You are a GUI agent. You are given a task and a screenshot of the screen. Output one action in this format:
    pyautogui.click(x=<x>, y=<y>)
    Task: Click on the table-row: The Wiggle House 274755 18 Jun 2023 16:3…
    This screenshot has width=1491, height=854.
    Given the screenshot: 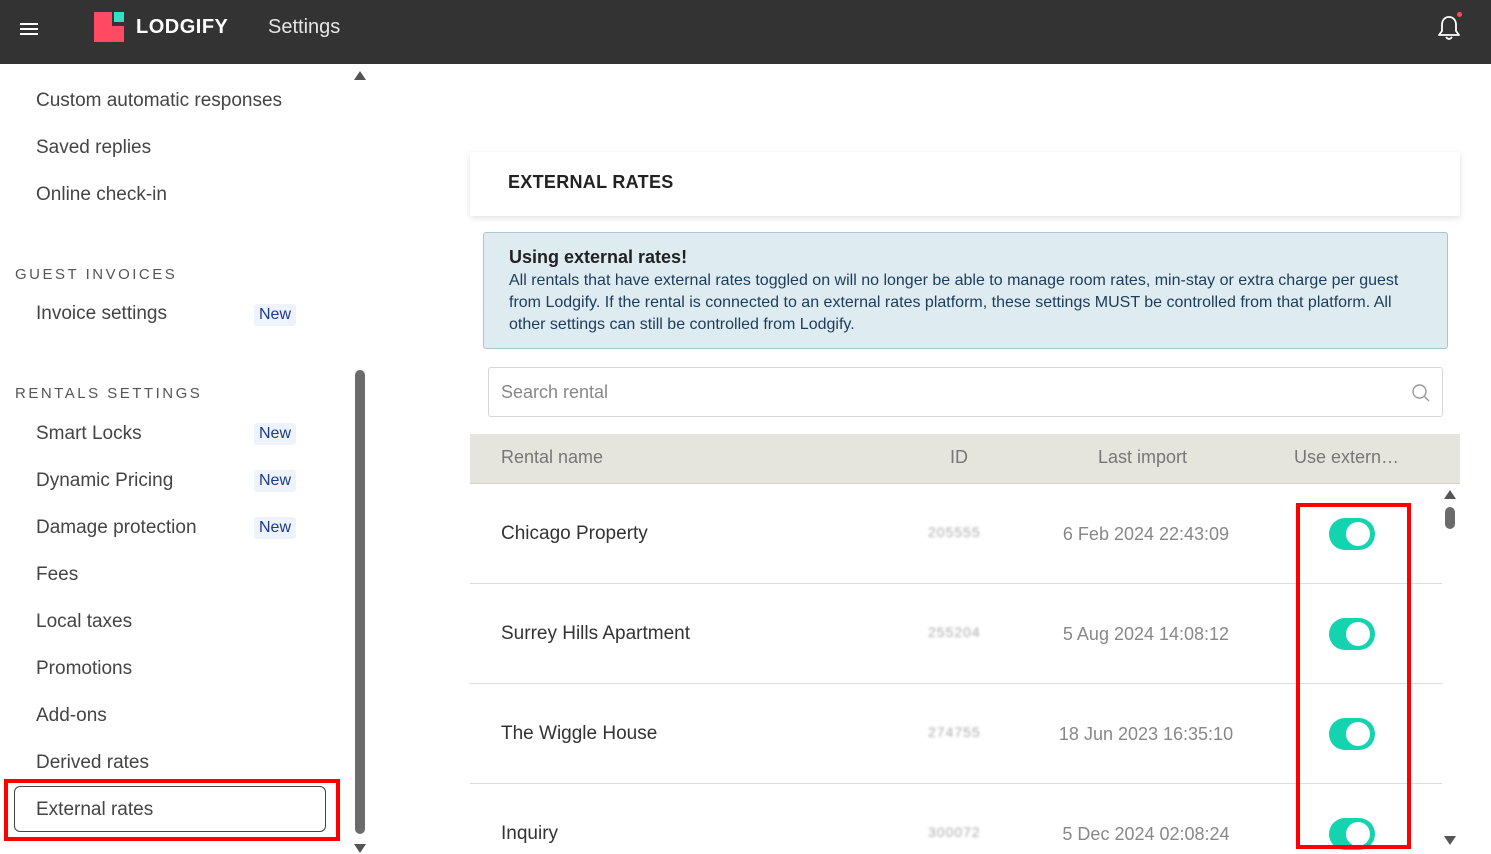 What is the action you would take?
    pyautogui.click(x=956, y=734)
    